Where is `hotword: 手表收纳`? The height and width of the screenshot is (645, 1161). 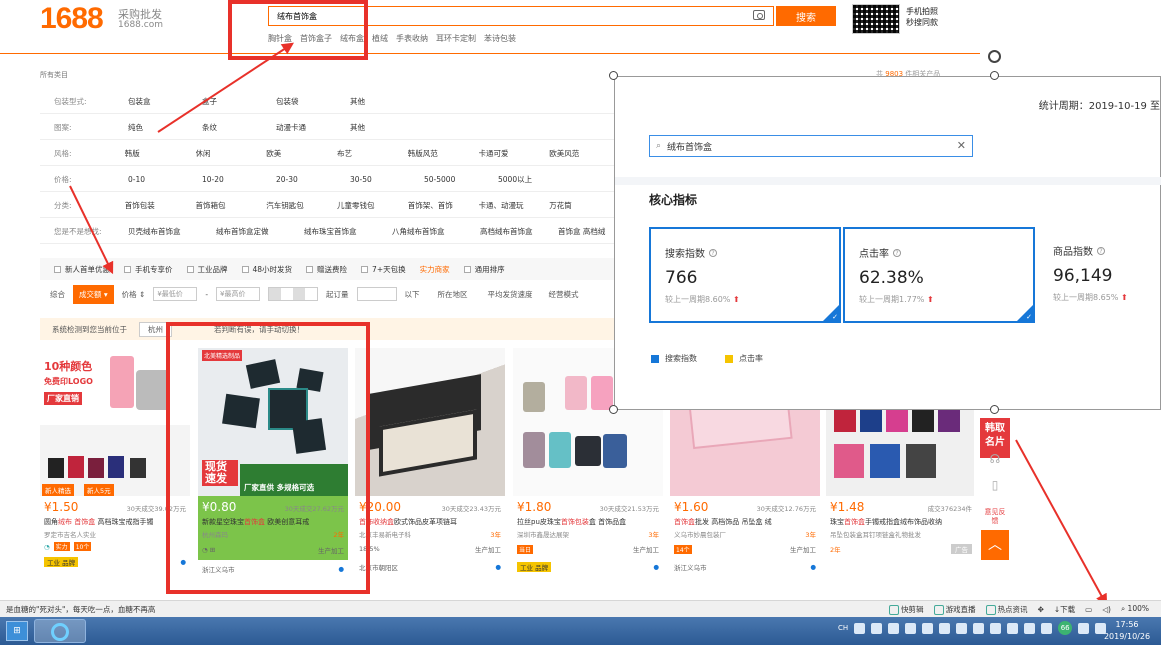 hotword: 手表收纳 is located at coordinates (412, 38).